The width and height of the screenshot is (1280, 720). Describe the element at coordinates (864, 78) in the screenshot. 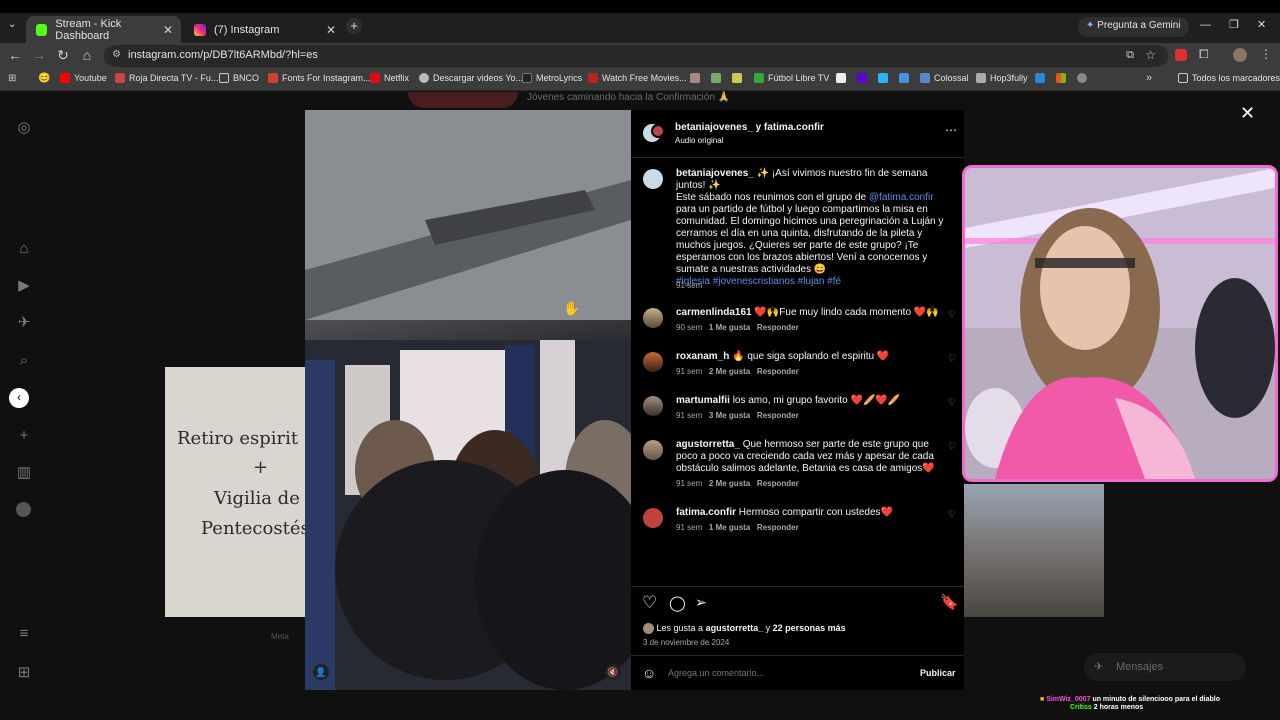

I see `bookmark-yahoo` at that location.